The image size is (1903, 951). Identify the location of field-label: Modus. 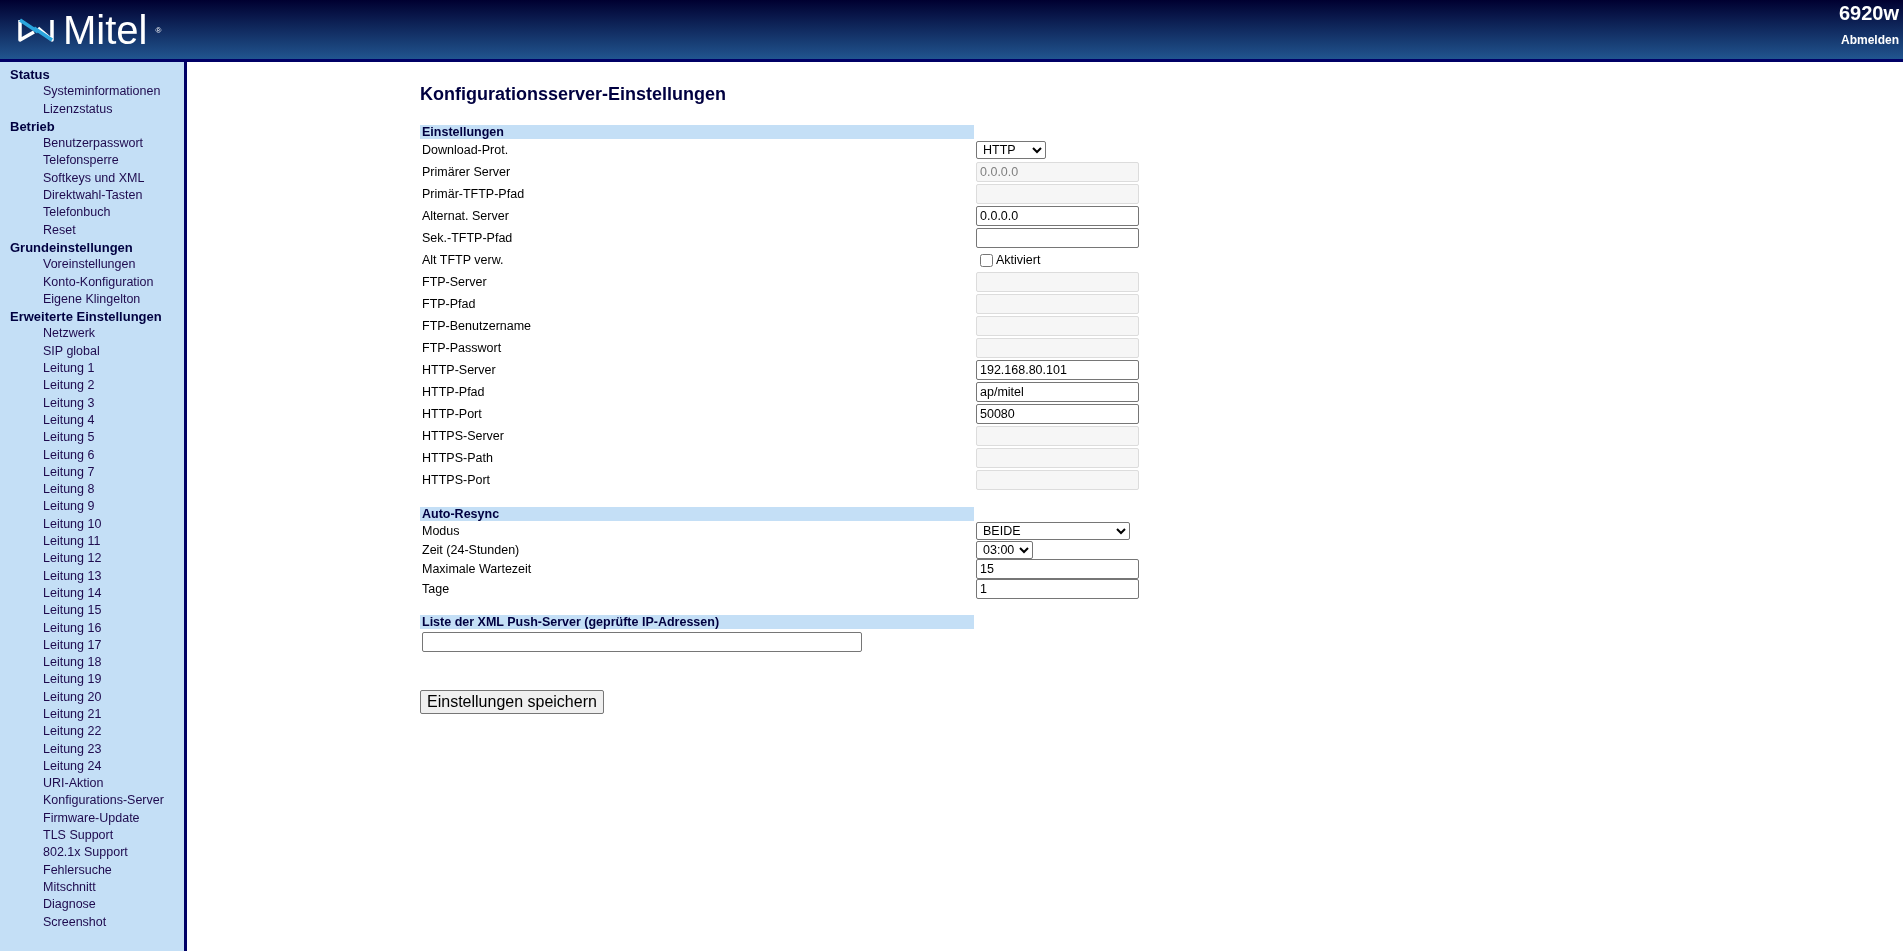
(441, 530).